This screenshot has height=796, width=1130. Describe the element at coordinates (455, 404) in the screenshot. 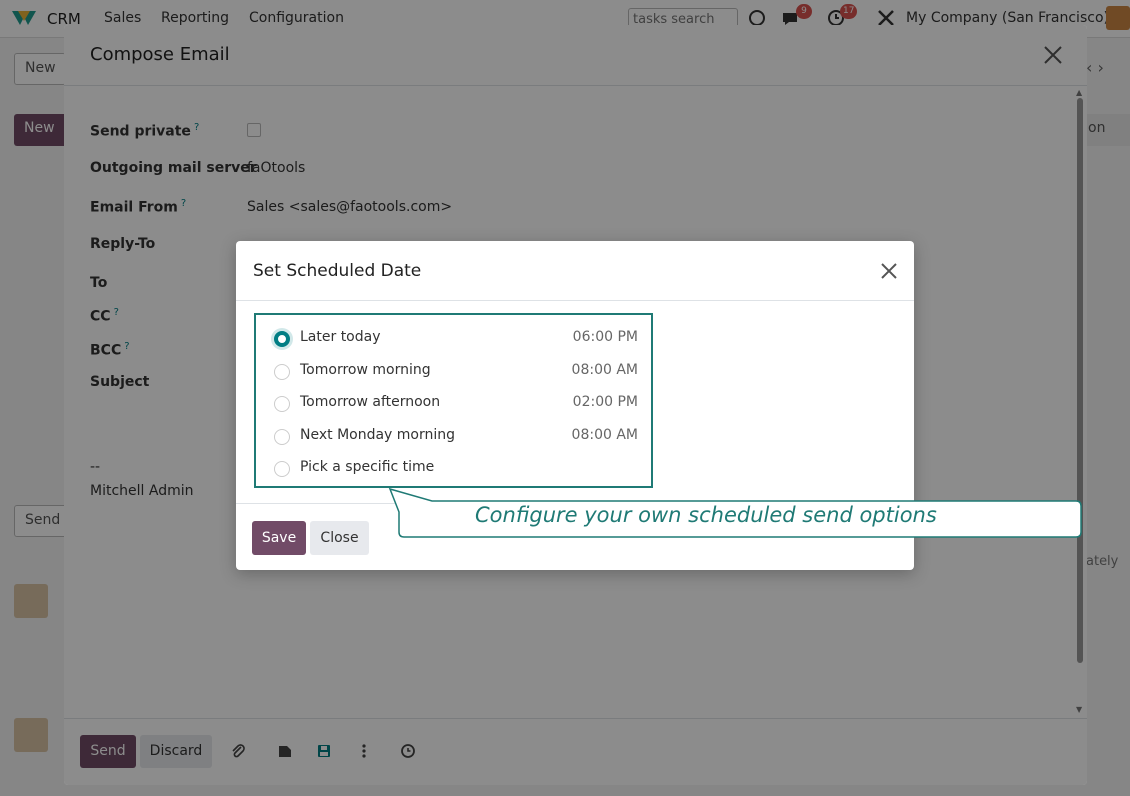

I see `option-tomorrow-afternoon: Tomorrow afternoon 02:00 PM` at that location.